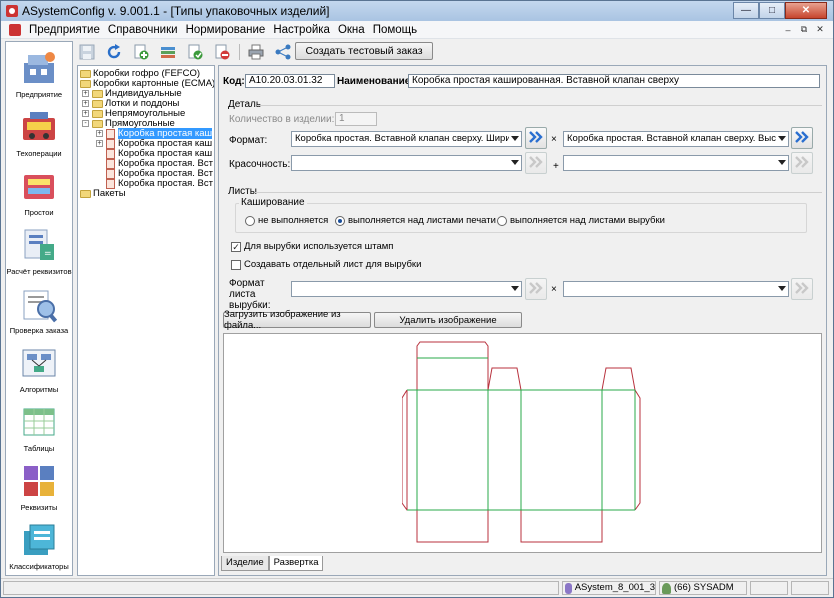 This screenshot has height=598, width=834. I want to click on nav-requisites: Реквизиты, so click(39, 486).